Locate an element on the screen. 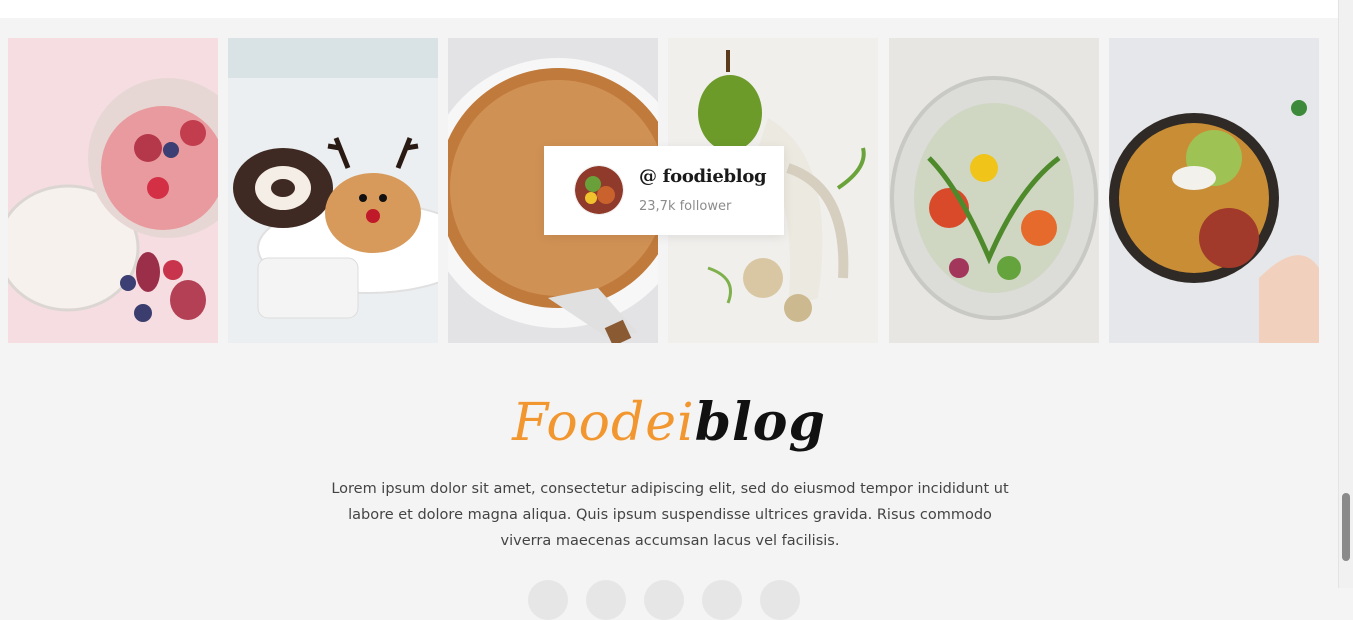 The image size is (1353, 620). potatoes-guacamole-image is located at coordinates (1214, 190).